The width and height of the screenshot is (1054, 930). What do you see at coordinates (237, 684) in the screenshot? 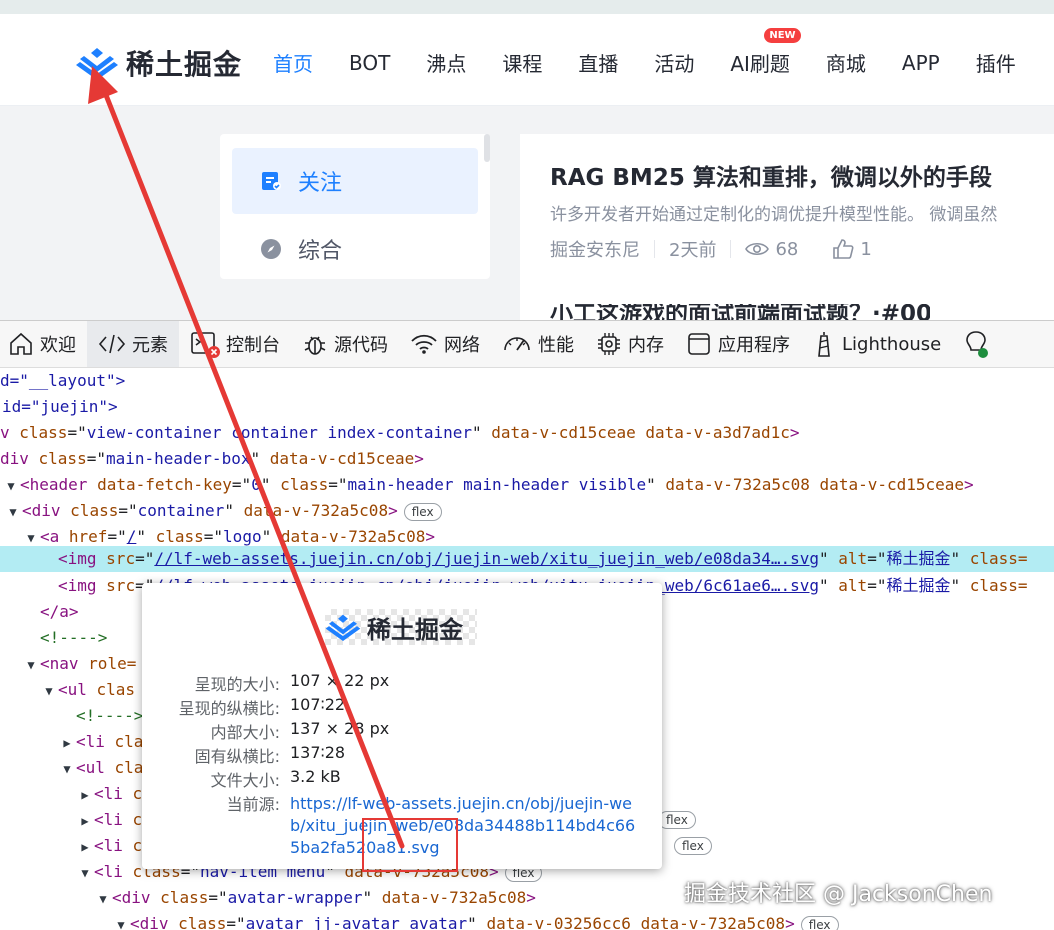
I see `tooltip-label: 呈现的大小:` at bounding box center [237, 684].